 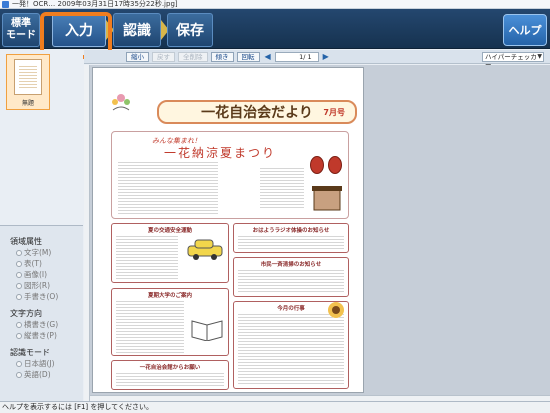 What do you see at coordinates (326, 56) in the screenshot?
I see `next-page-icon: ▶` at bounding box center [326, 56].